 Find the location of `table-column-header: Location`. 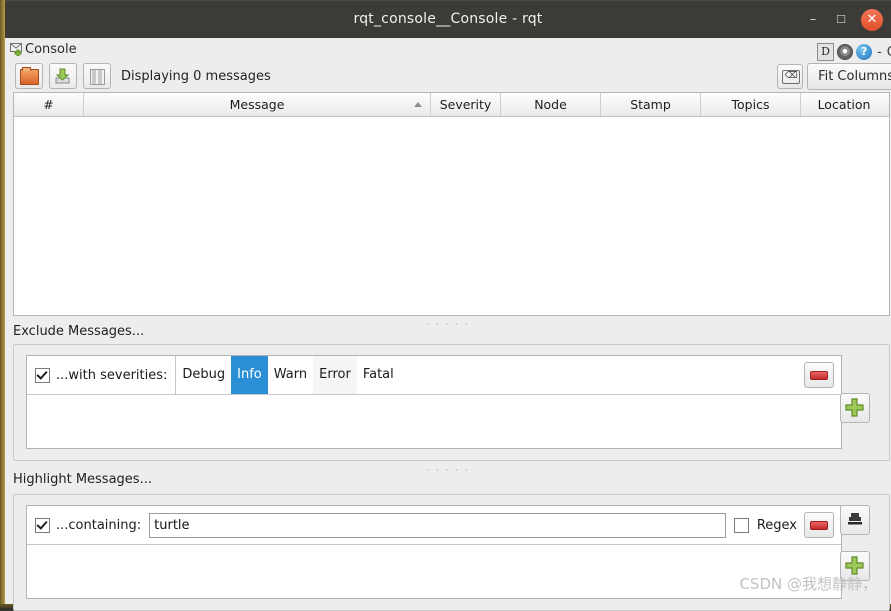

table-column-header: Location is located at coordinates (844, 104).